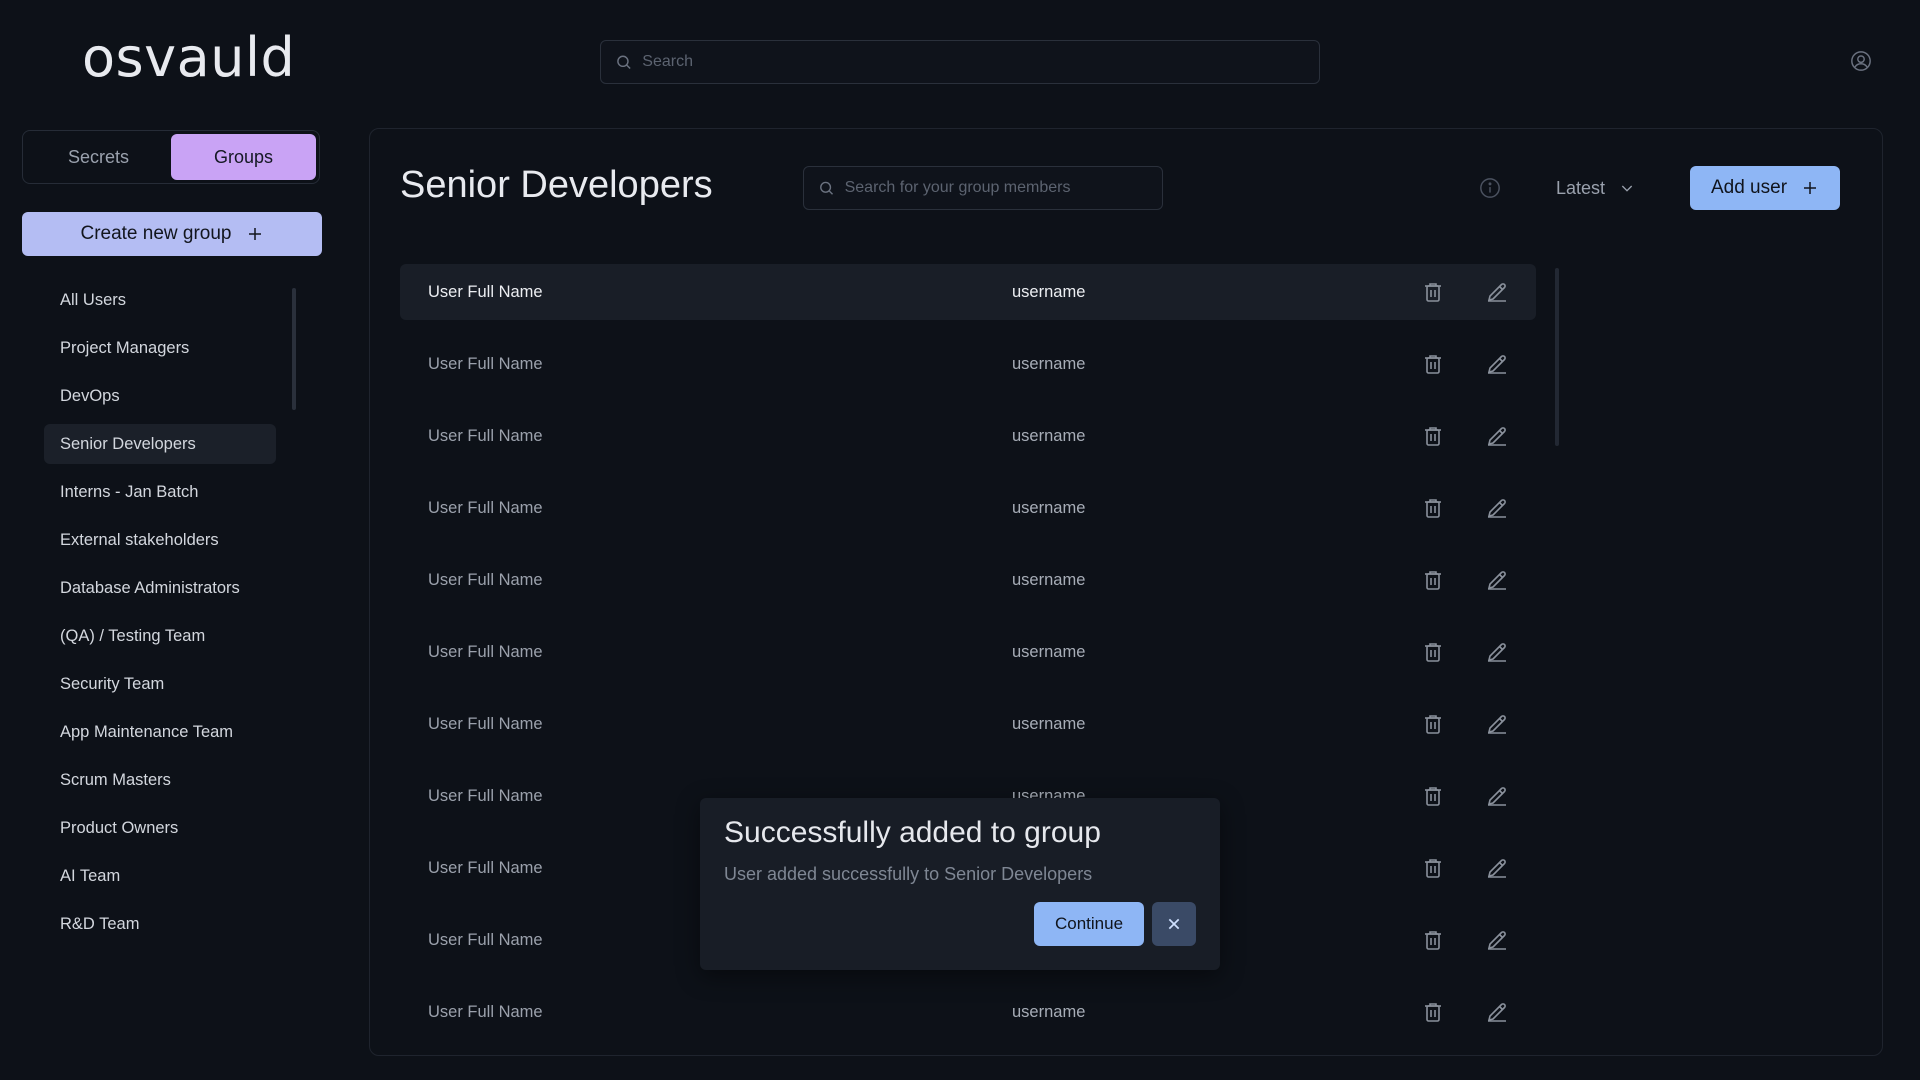 This screenshot has height=1080, width=1920. Describe the element at coordinates (160, 300) in the screenshot. I see `sidebar-group-item: All Users` at that location.